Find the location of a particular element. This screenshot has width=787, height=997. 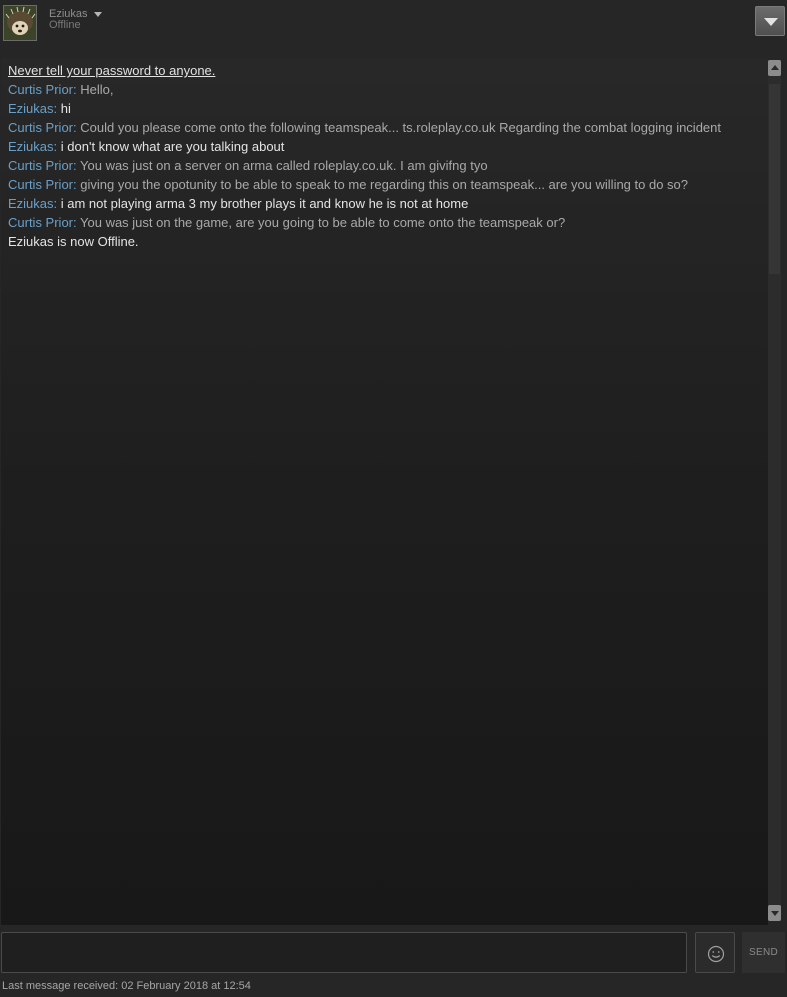

scroll-track is located at coordinates (774, 490).